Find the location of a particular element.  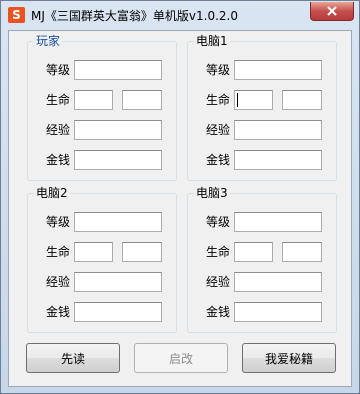

computer2-life-current-input is located at coordinates (93, 252).